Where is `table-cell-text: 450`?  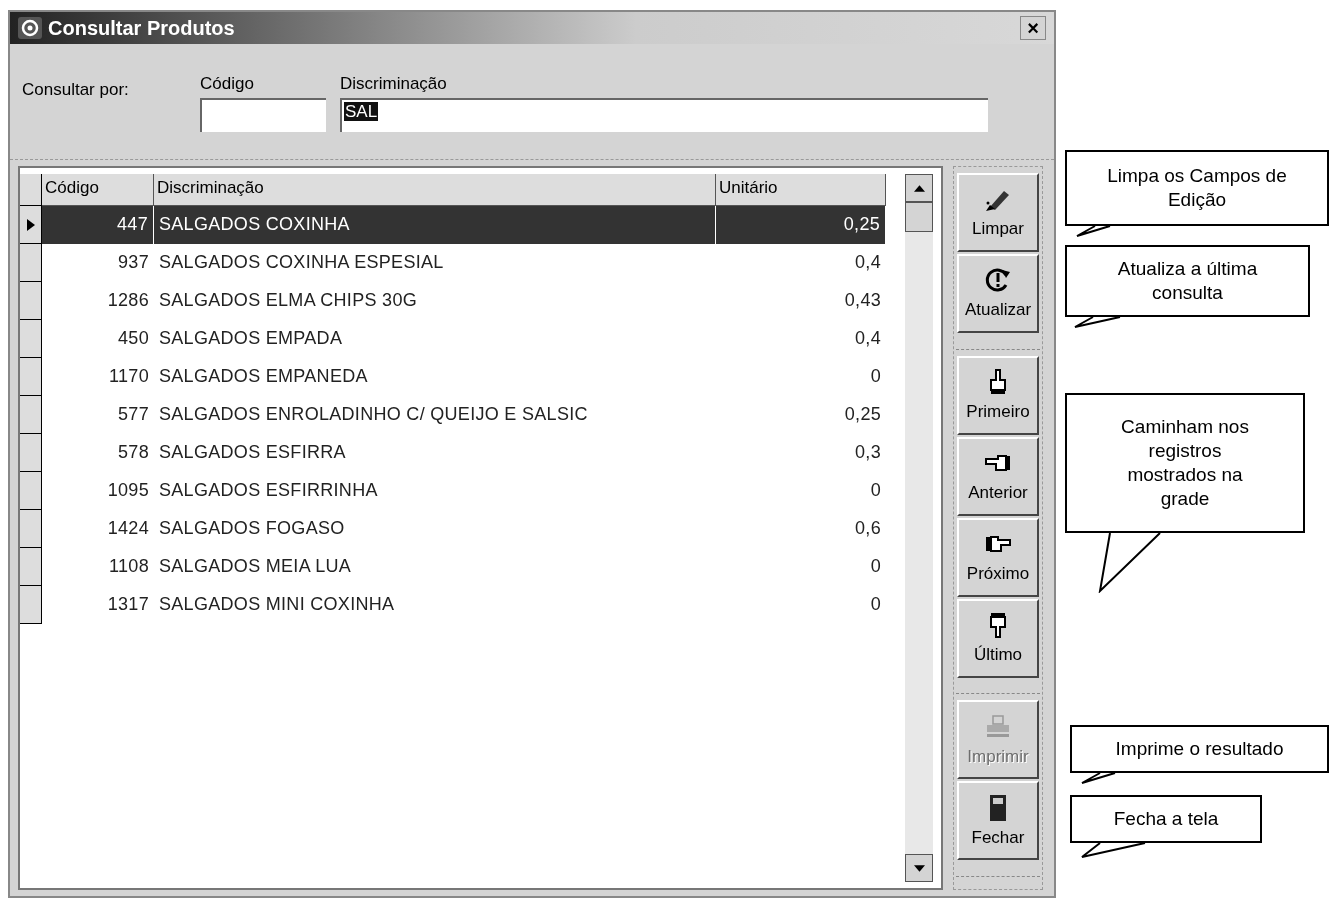
table-cell-text: 450 is located at coordinates (133, 338).